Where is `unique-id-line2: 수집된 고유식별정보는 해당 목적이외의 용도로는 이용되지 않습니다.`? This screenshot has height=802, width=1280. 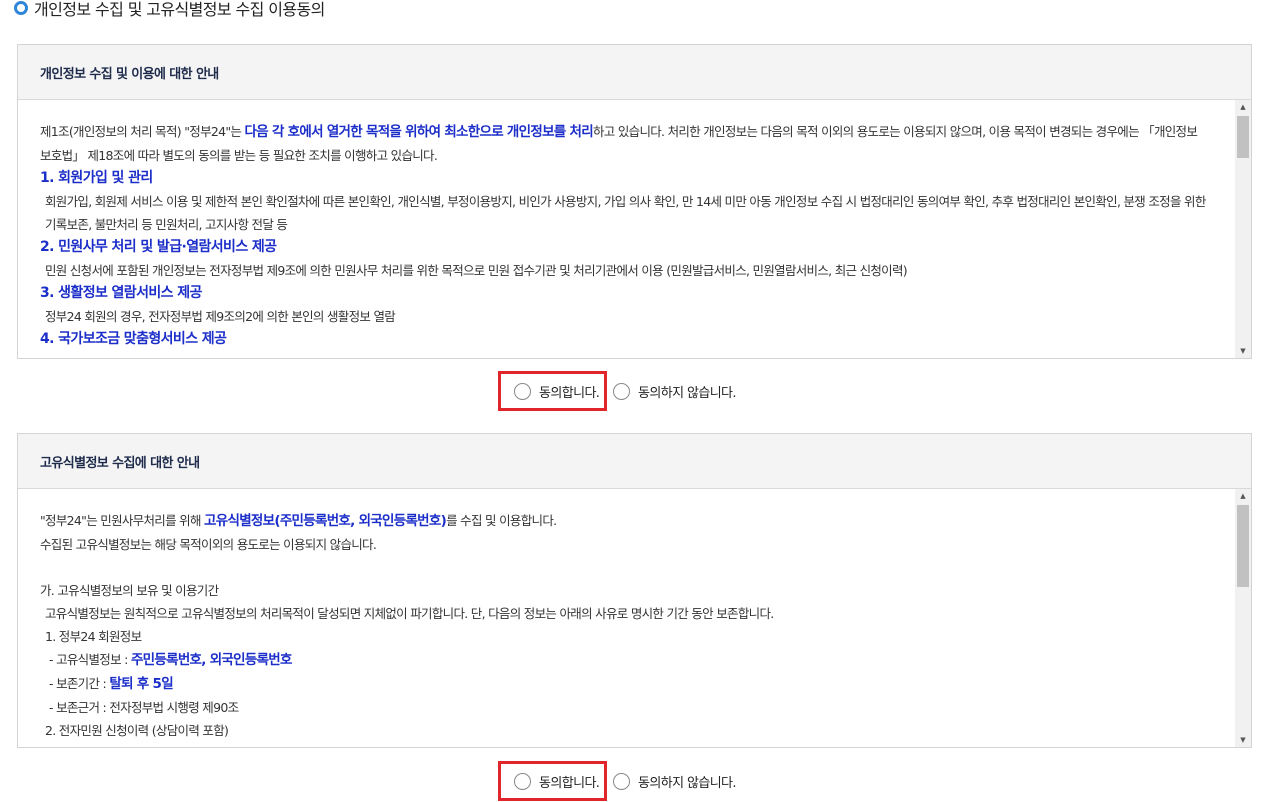 unique-id-line2: 수집된 고유식별정보는 해당 목적이외의 용도로는 이용되지 않습니다. is located at coordinates (208, 544).